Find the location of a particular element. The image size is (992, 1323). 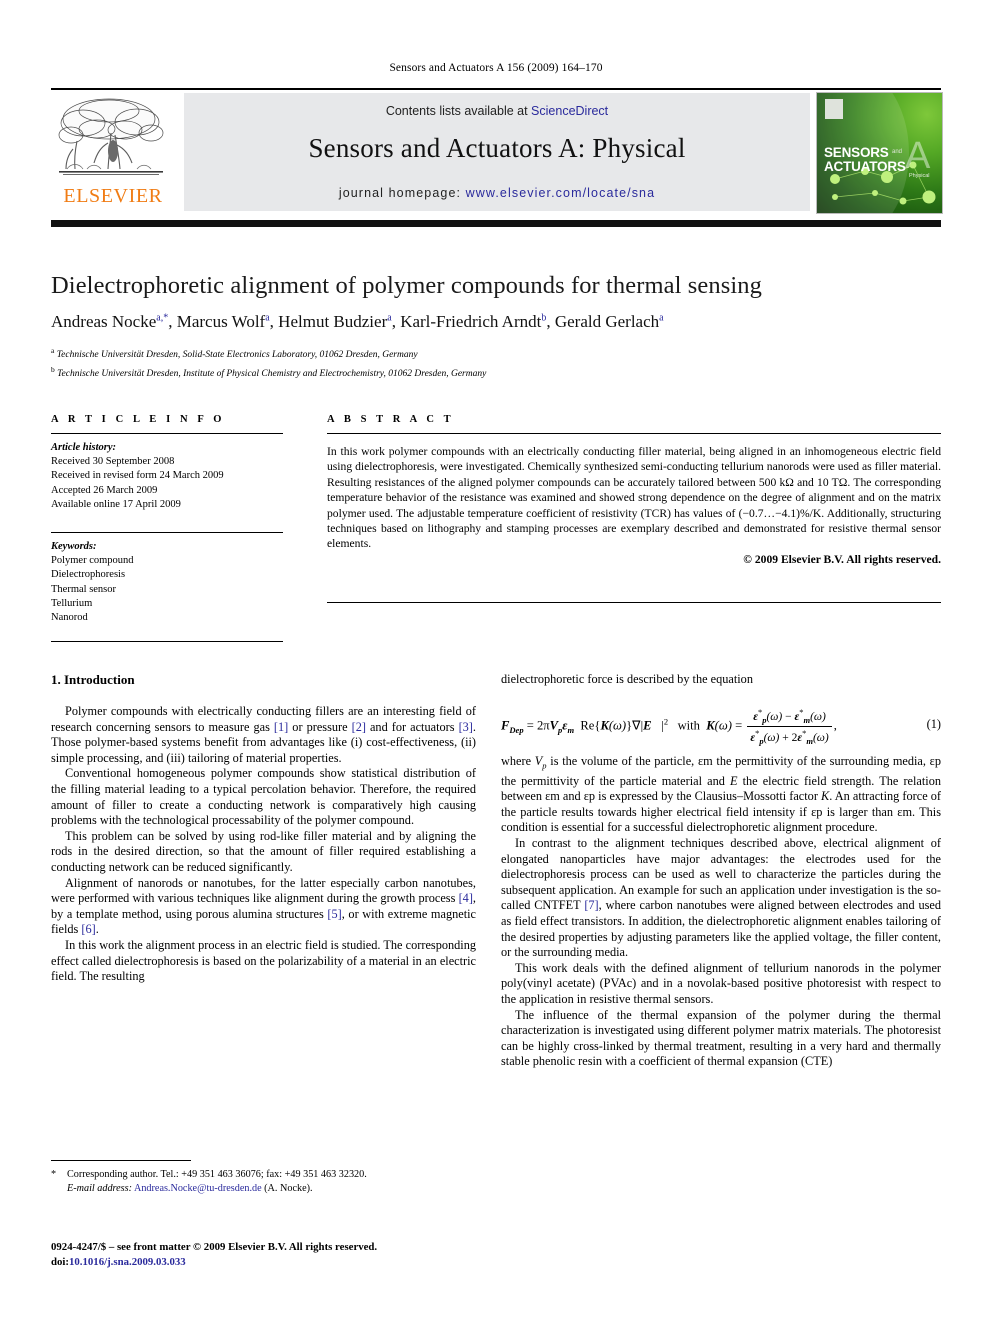

tree-svg is located at coordinates (111, 136).